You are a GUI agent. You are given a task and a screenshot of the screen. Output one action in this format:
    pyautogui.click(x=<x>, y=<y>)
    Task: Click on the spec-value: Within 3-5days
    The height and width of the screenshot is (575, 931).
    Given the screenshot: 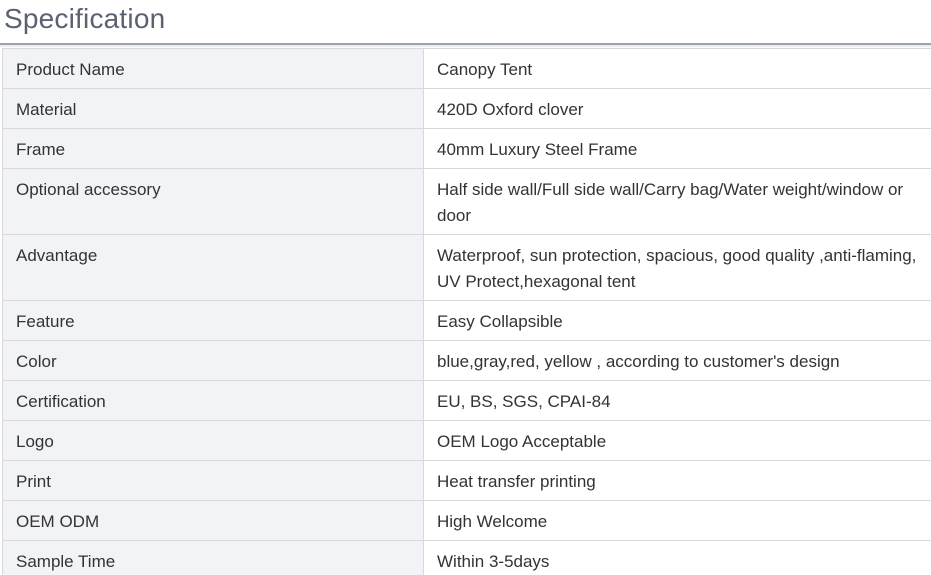 What is the action you would take?
    pyautogui.click(x=677, y=557)
    